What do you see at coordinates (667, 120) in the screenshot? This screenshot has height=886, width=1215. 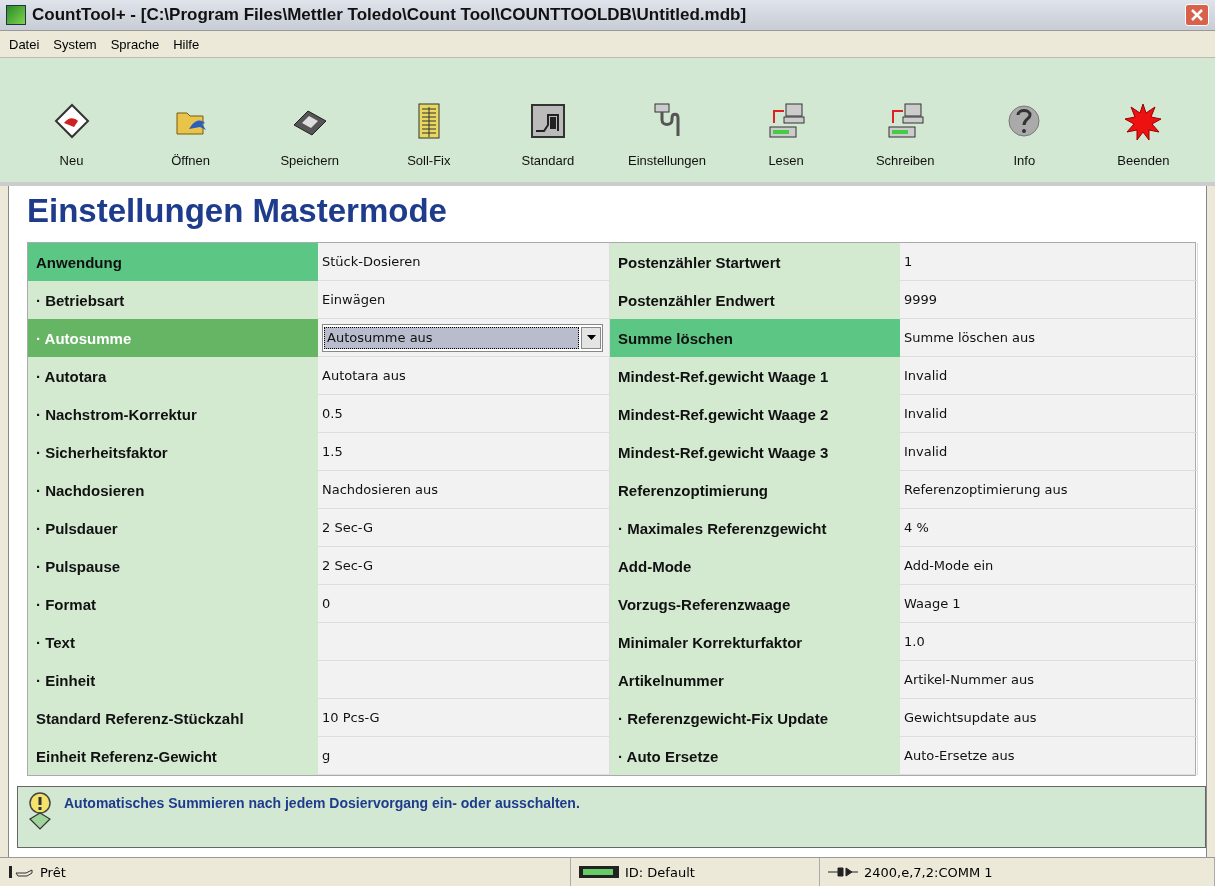 I see `toolbar-button: Einstellungen` at bounding box center [667, 120].